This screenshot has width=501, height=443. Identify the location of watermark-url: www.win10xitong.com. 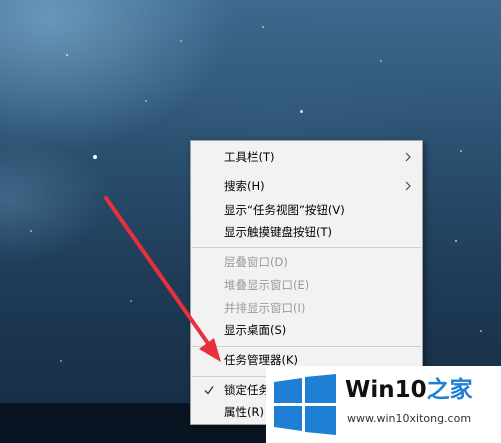
(409, 418).